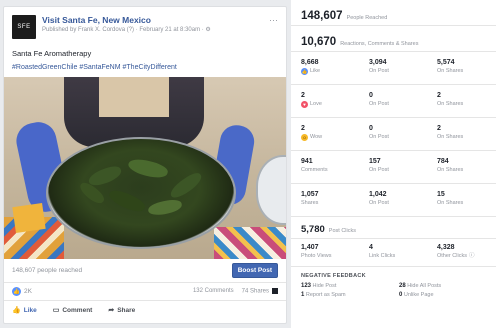 The image size is (496, 328). What do you see at coordinates (367, 18) in the screenshot?
I see `people-reached-label: People Reached` at bounding box center [367, 18].